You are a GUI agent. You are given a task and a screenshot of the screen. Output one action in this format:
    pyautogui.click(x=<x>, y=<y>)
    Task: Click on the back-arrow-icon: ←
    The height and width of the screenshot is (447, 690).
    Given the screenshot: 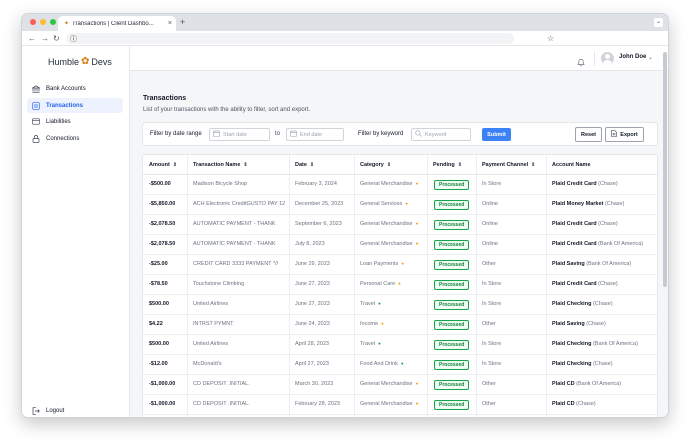 What is the action you would take?
    pyautogui.click(x=32, y=38)
    